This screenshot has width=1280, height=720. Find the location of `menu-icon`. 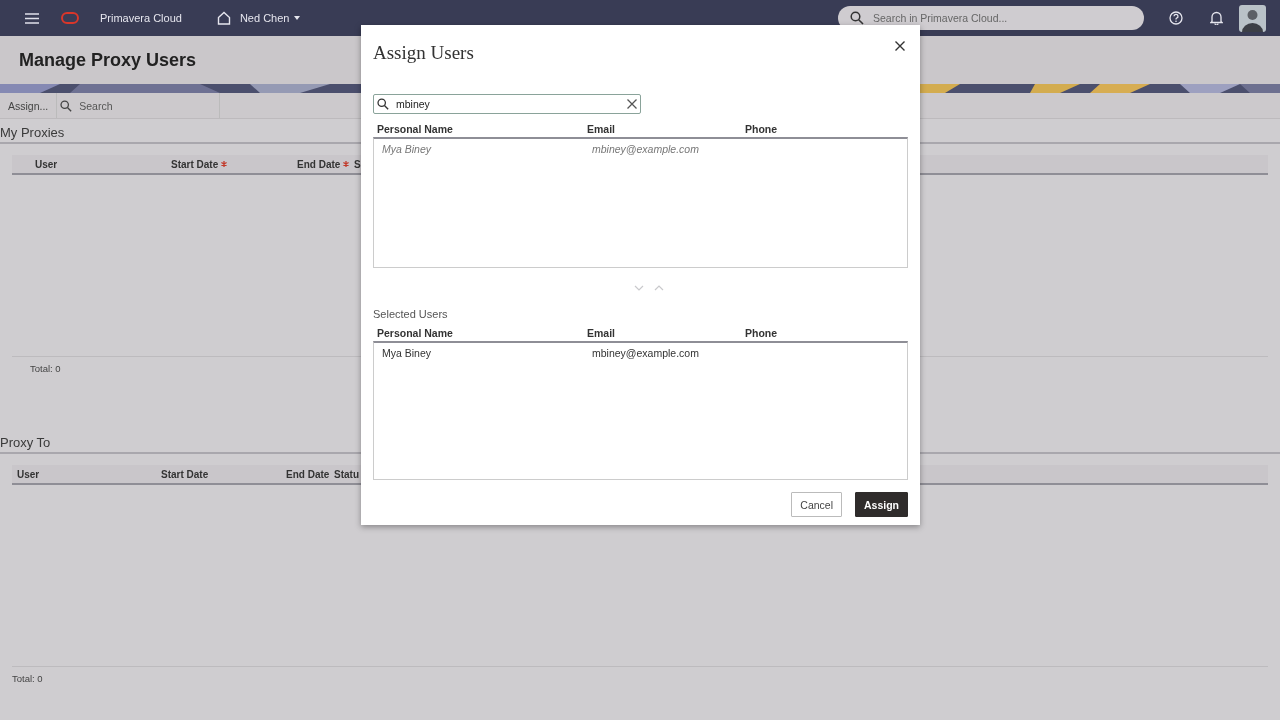

menu-icon is located at coordinates (32, 18).